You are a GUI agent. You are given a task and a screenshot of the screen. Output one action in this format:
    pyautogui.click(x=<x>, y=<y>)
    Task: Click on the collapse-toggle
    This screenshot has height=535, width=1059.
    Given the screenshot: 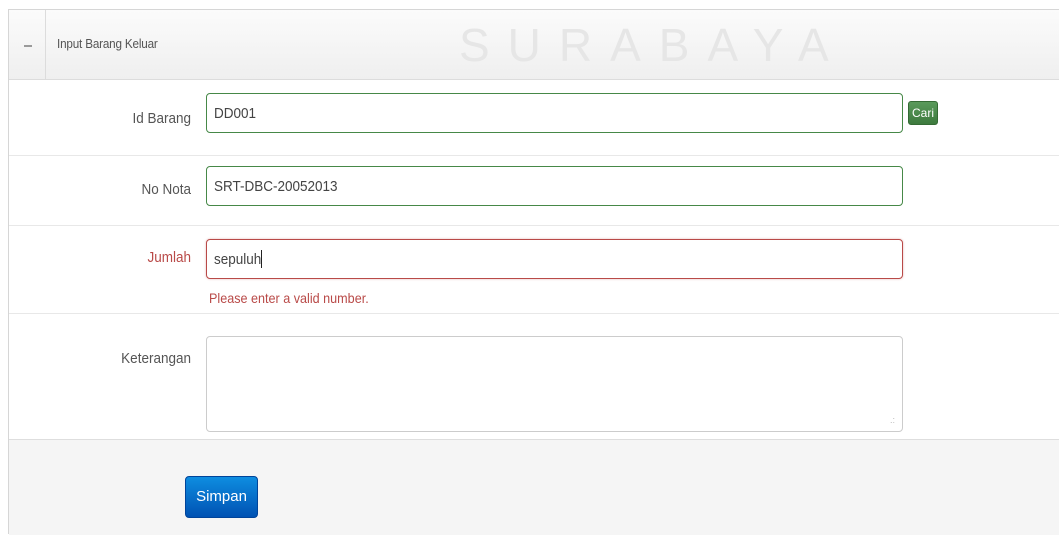 What is the action you would take?
    pyautogui.click(x=27, y=44)
    